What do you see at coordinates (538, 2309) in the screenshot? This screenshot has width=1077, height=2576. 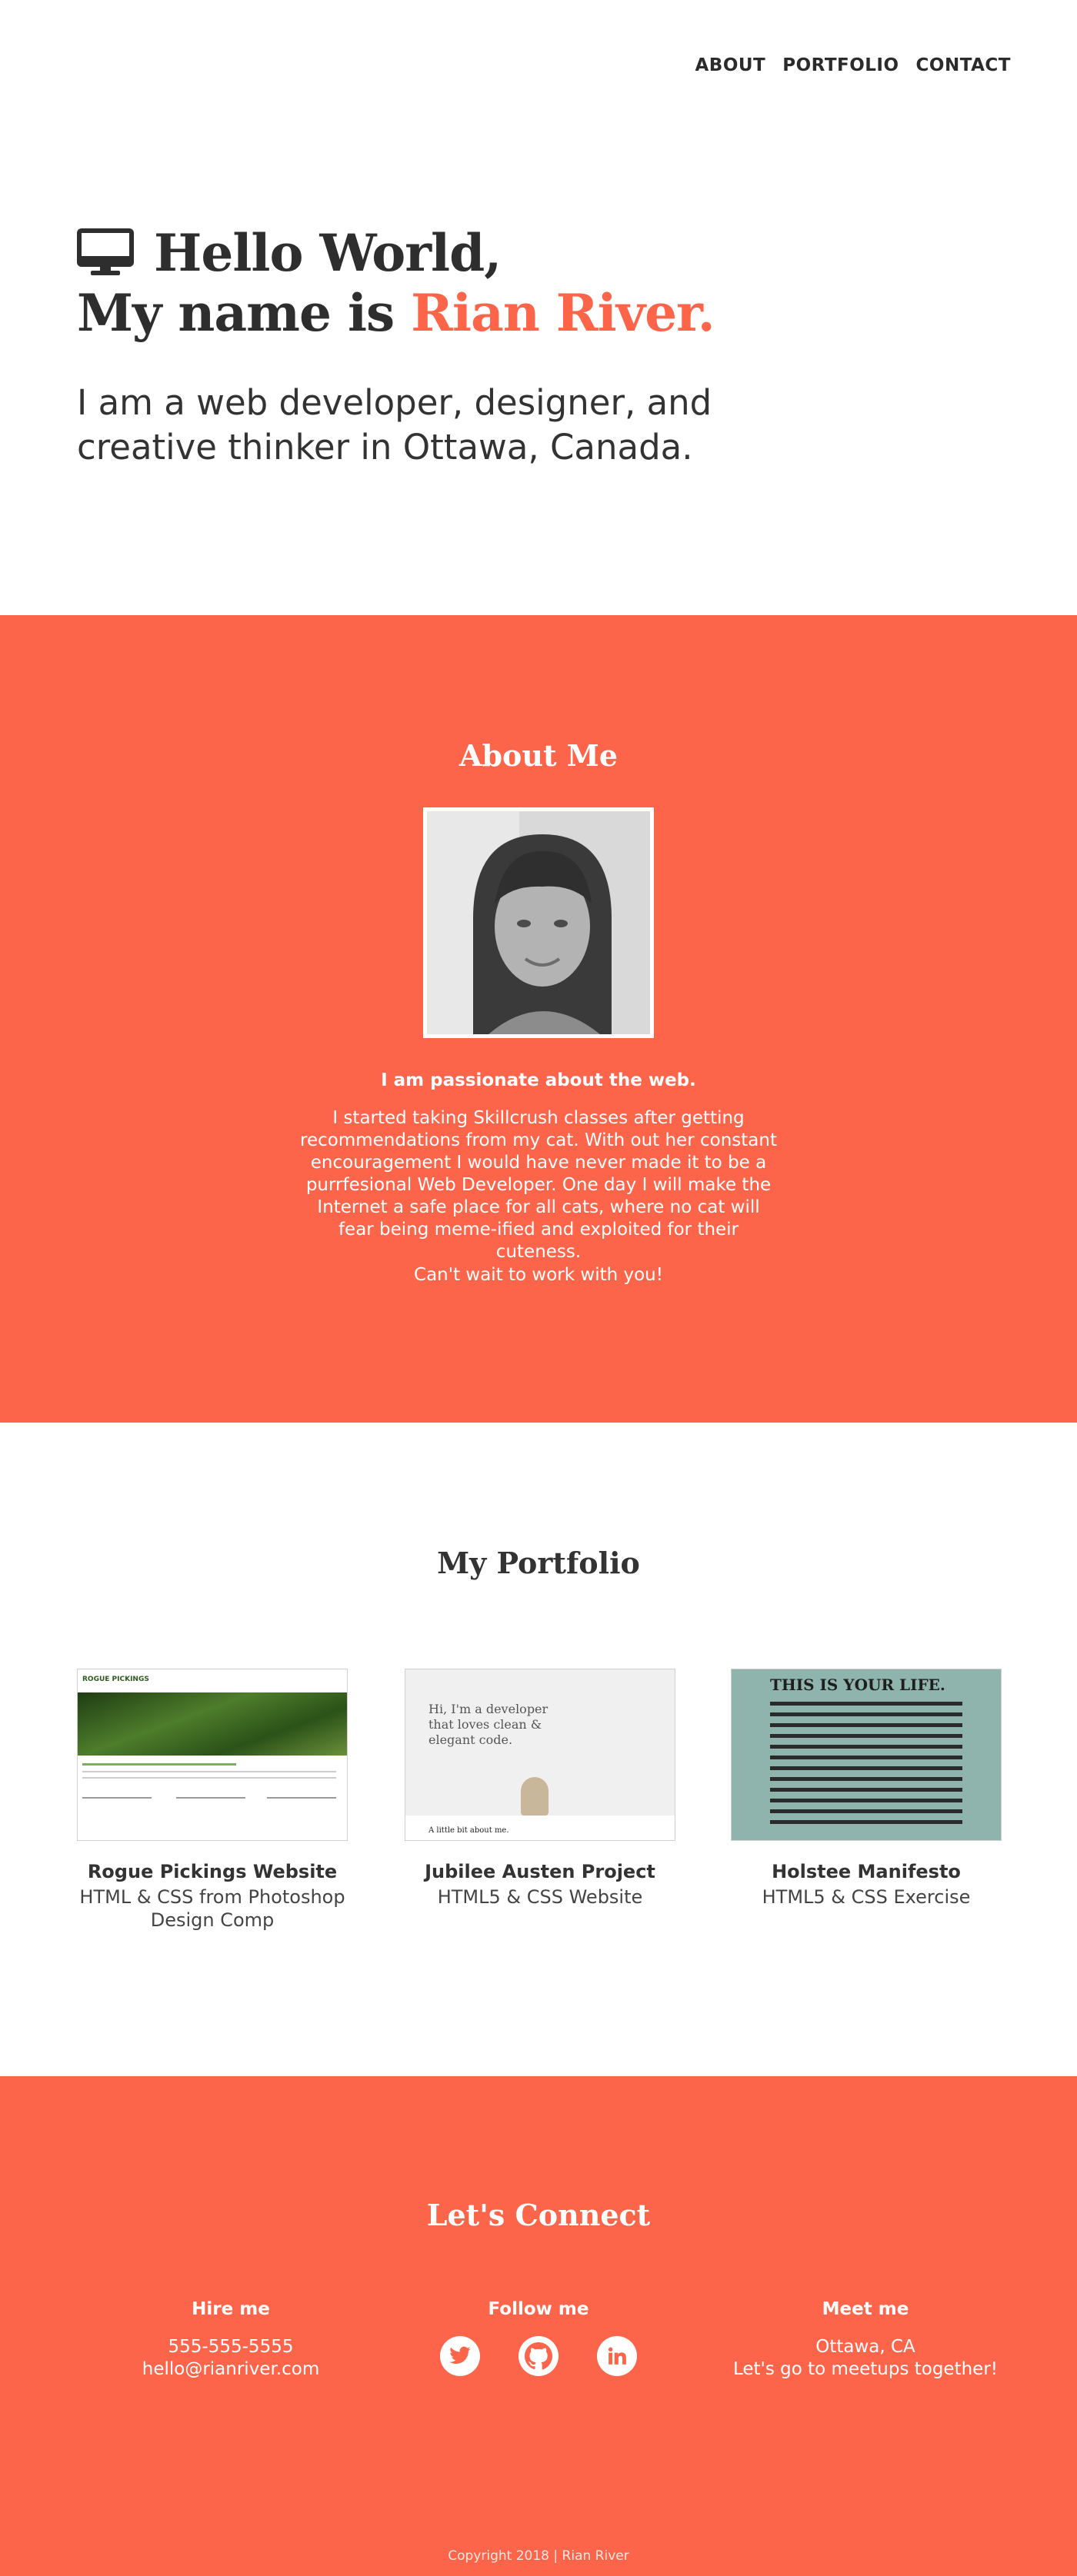 I see `follow-me-heading: Follow me` at bounding box center [538, 2309].